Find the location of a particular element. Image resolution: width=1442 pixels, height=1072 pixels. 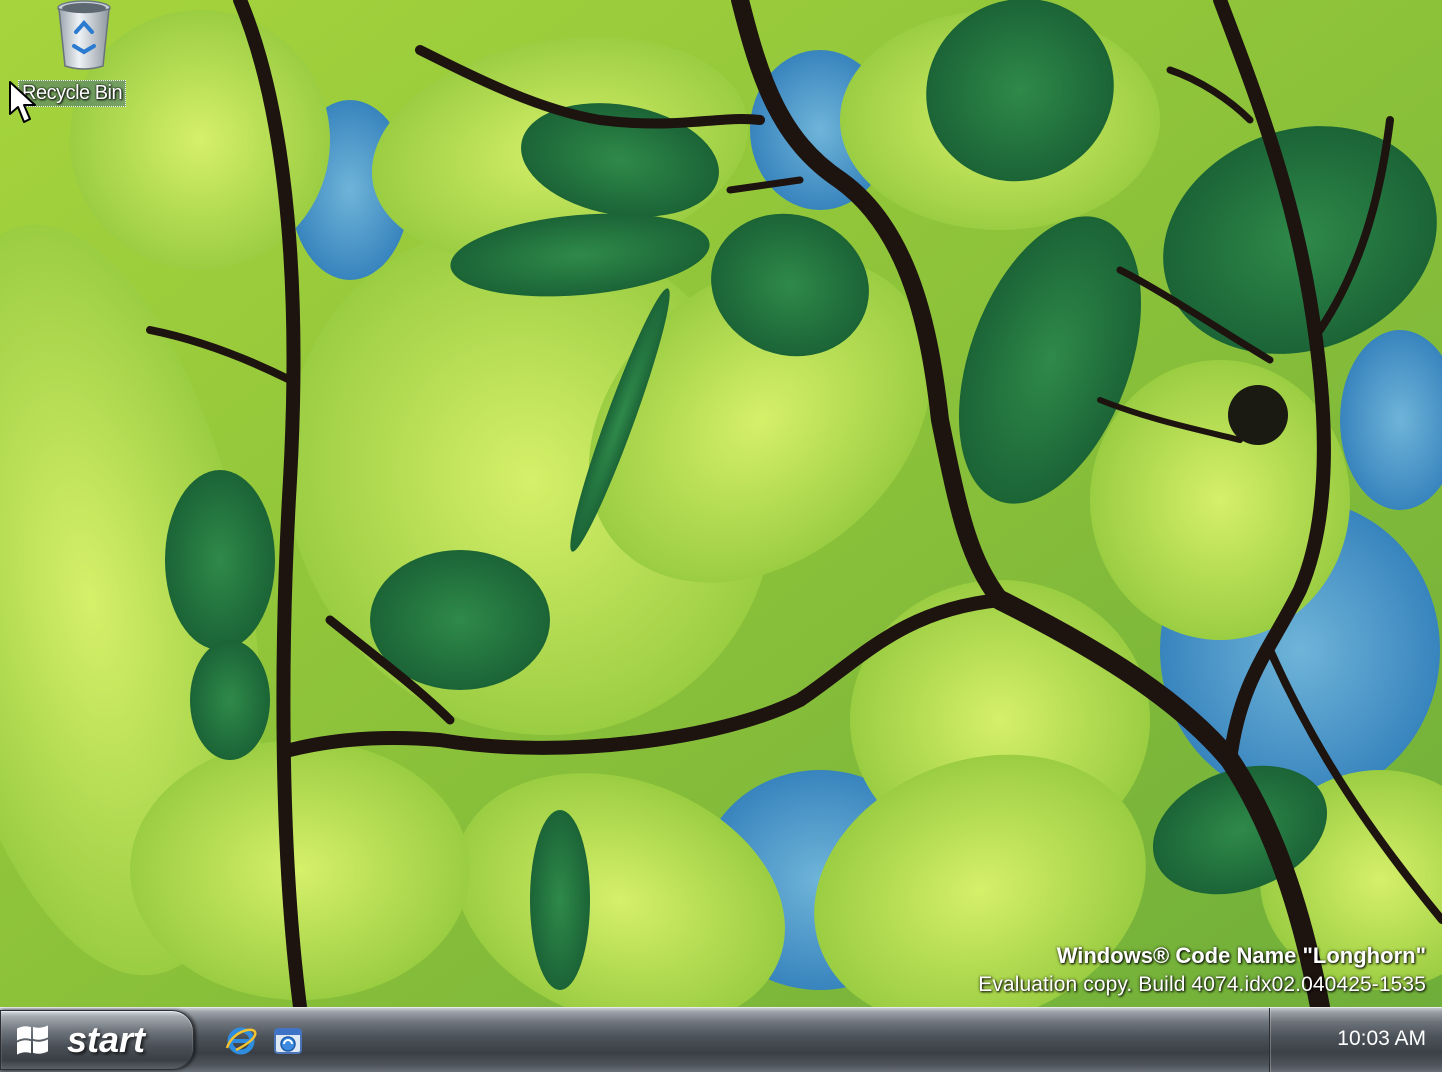

system-tray: 10:03 AM is located at coordinates (1355, 1040).